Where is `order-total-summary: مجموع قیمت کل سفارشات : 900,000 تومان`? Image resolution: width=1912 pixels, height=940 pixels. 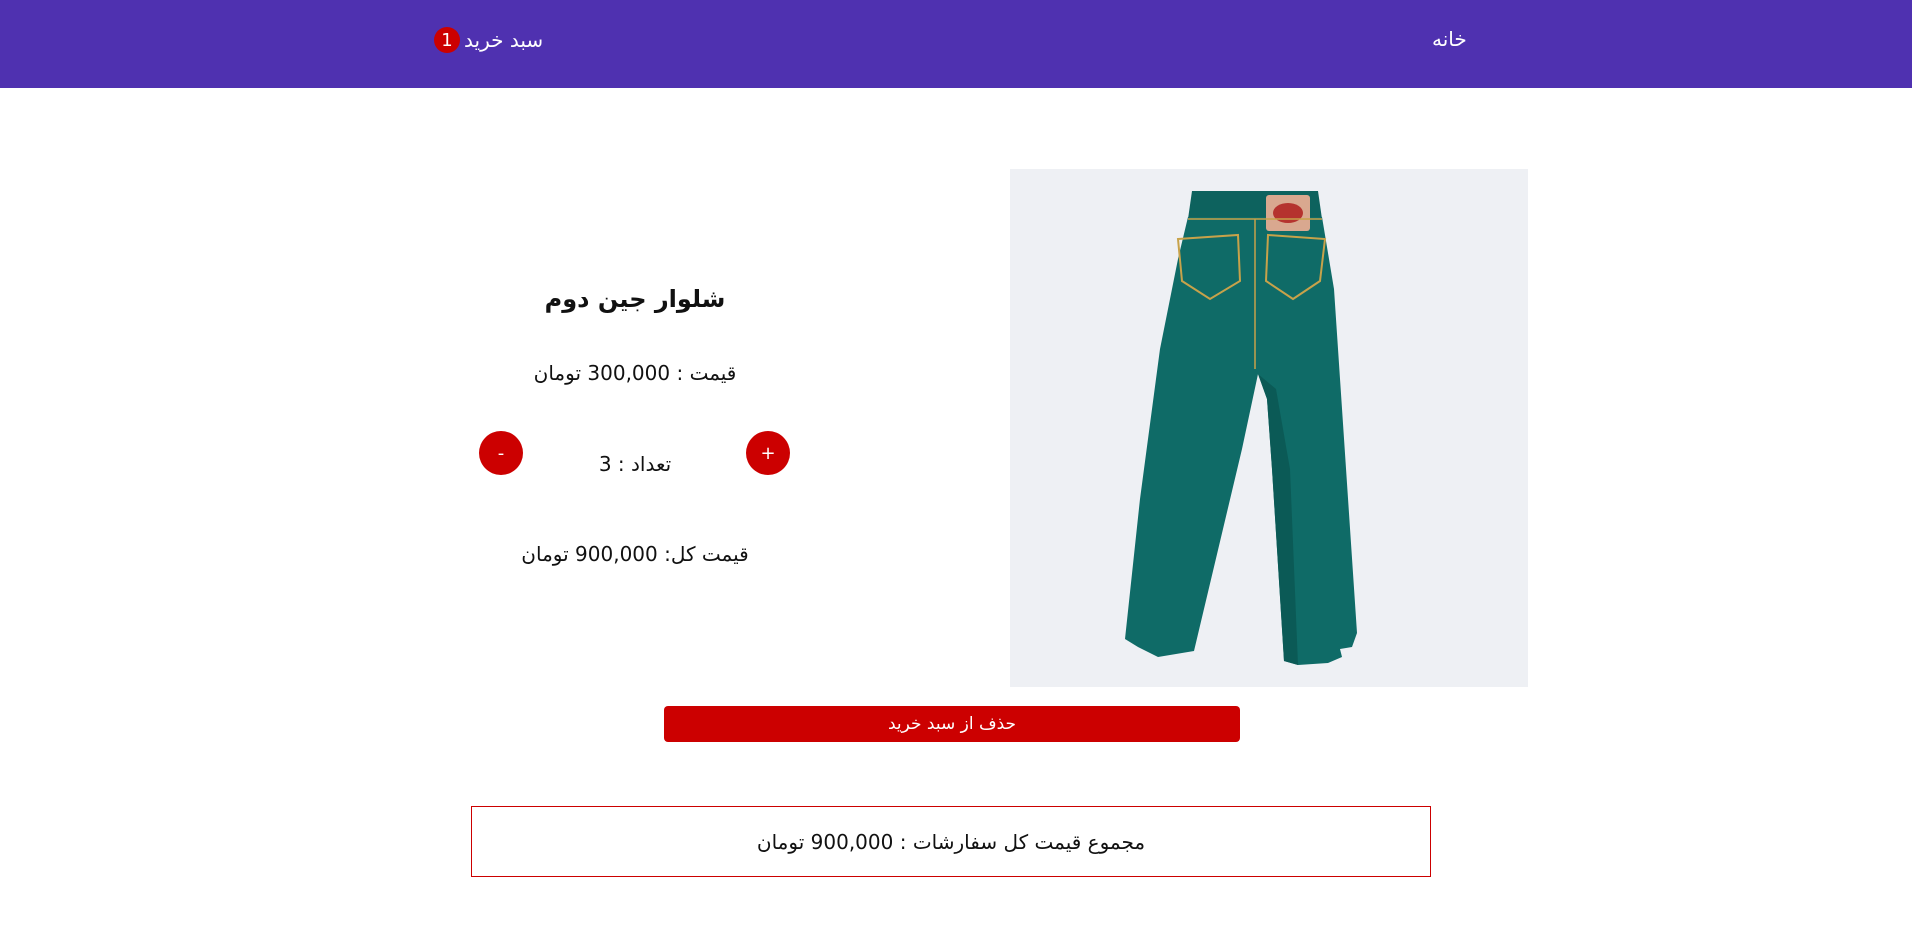
order-total-summary: مجموع قیمت کل سفارشات : 900,000 تومان is located at coordinates (951, 841).